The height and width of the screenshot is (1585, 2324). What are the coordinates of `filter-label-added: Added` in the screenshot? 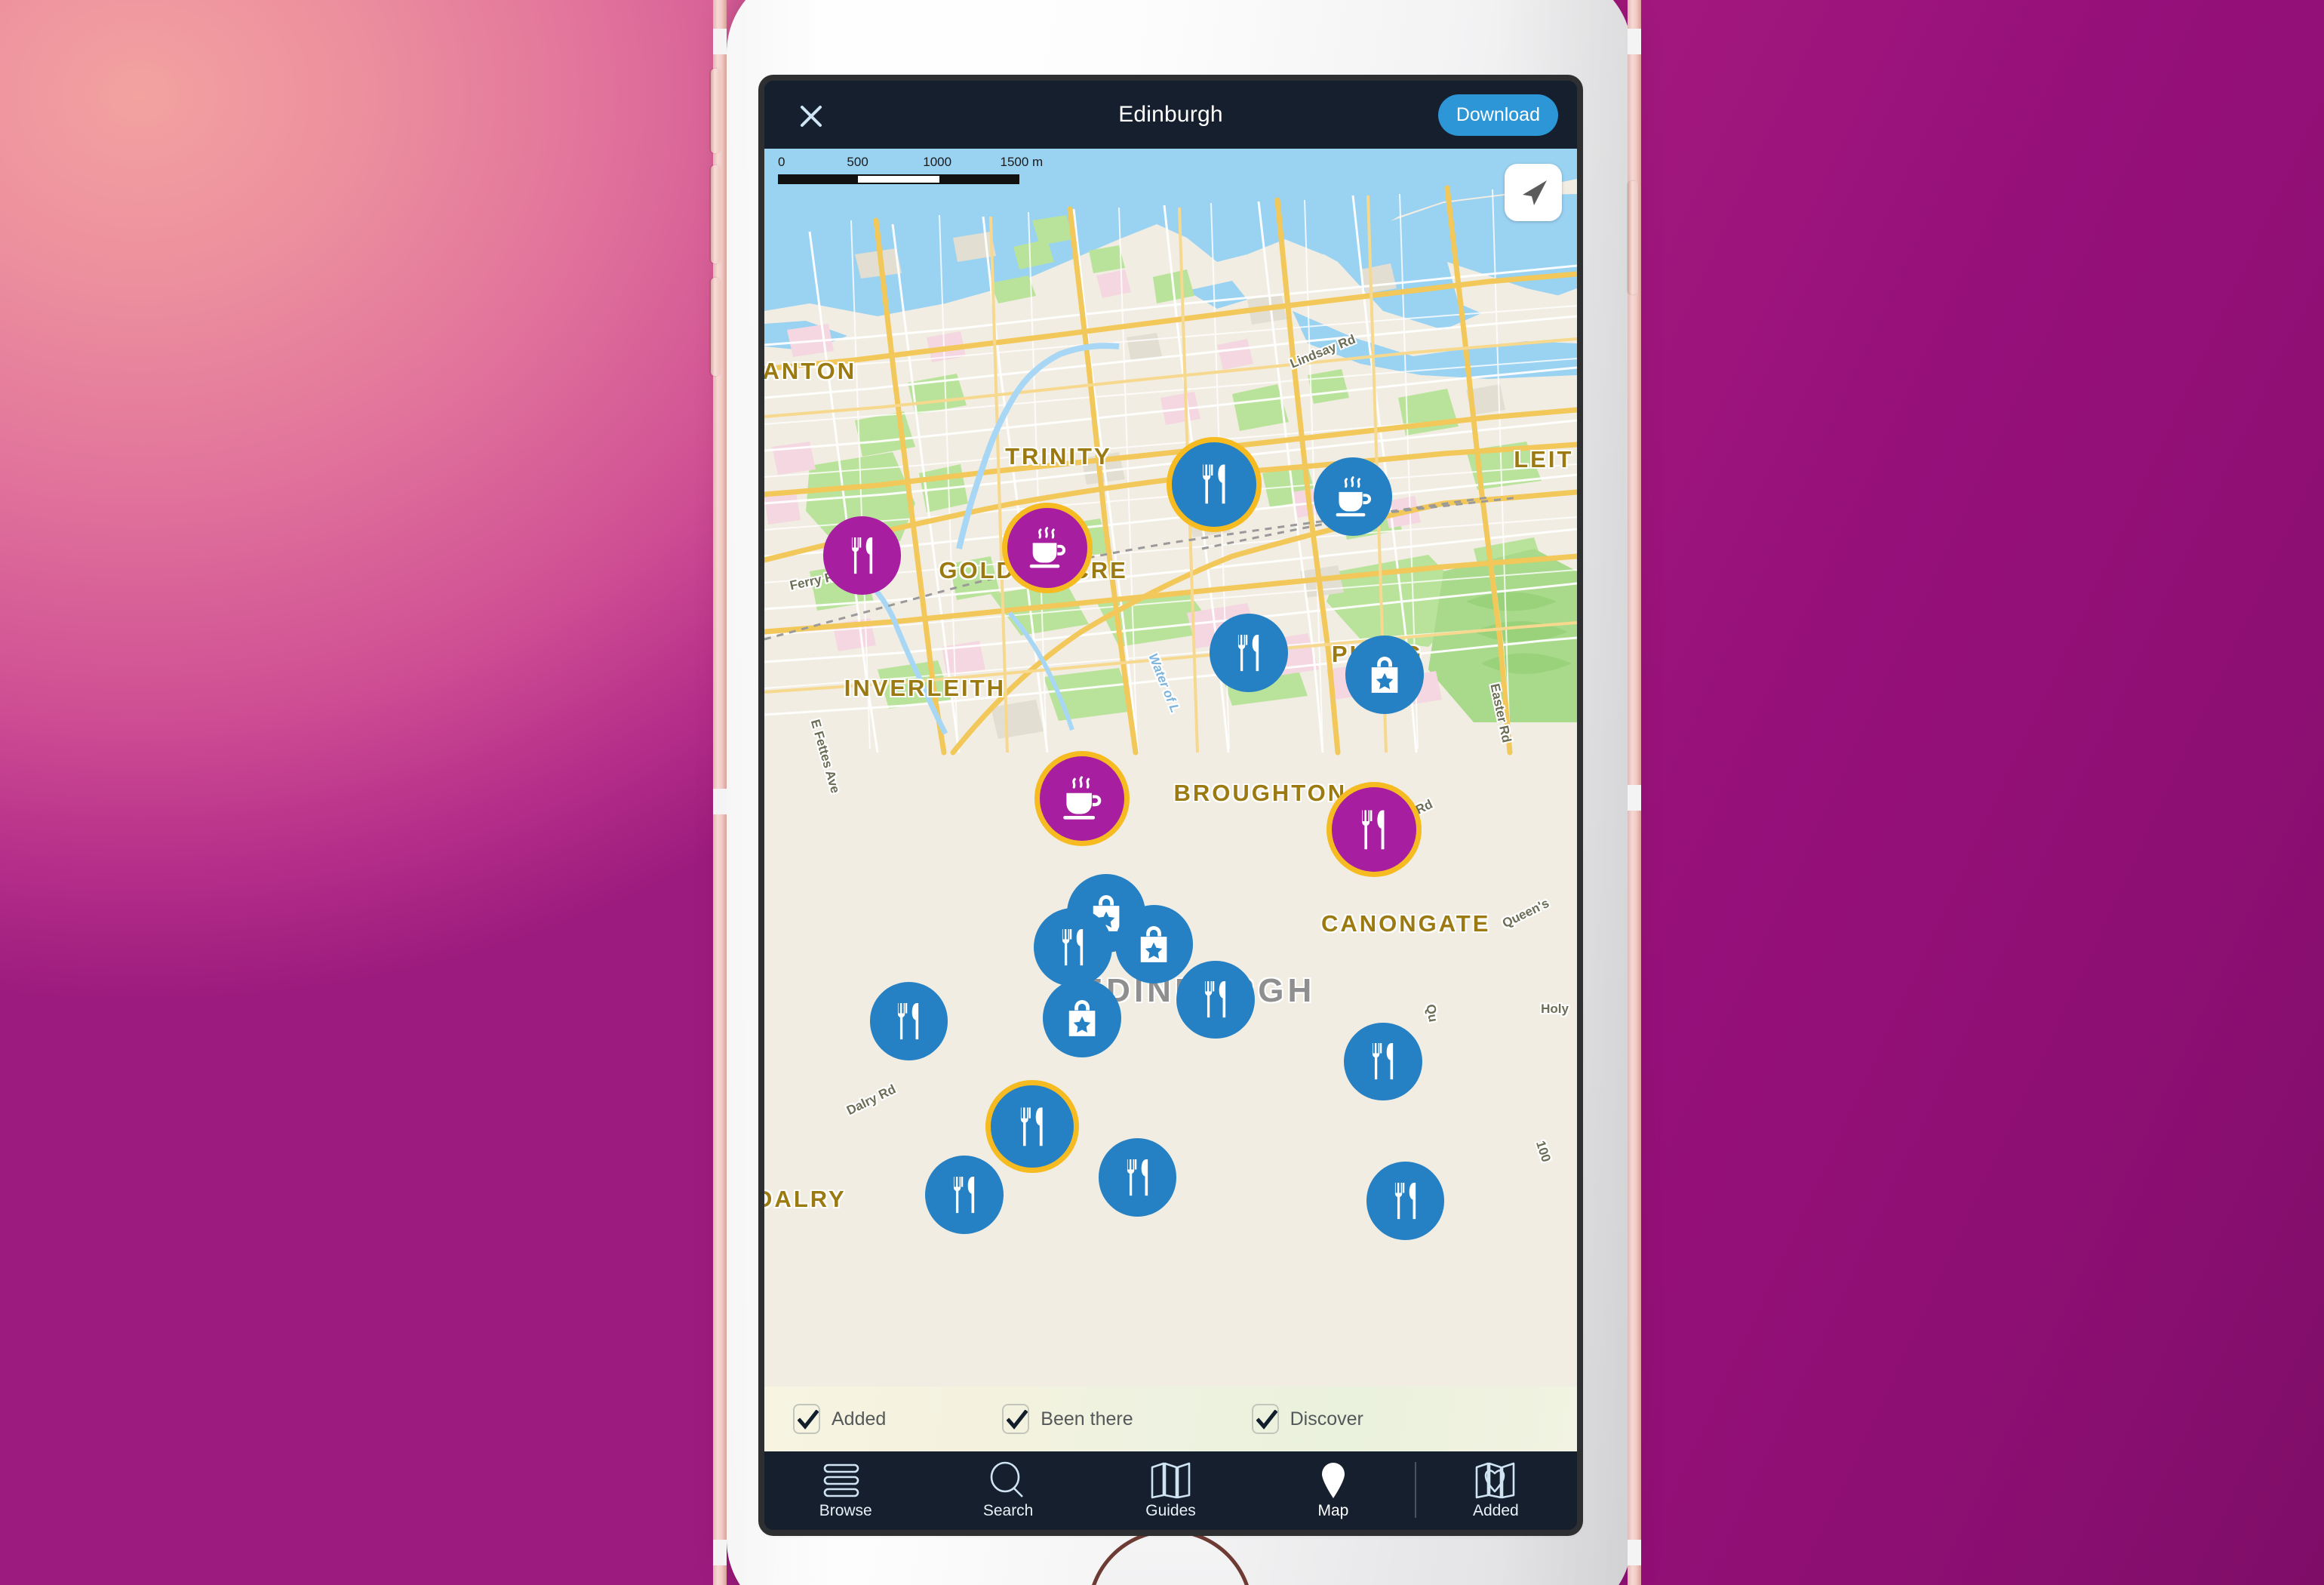 It's located at (859, 1419).